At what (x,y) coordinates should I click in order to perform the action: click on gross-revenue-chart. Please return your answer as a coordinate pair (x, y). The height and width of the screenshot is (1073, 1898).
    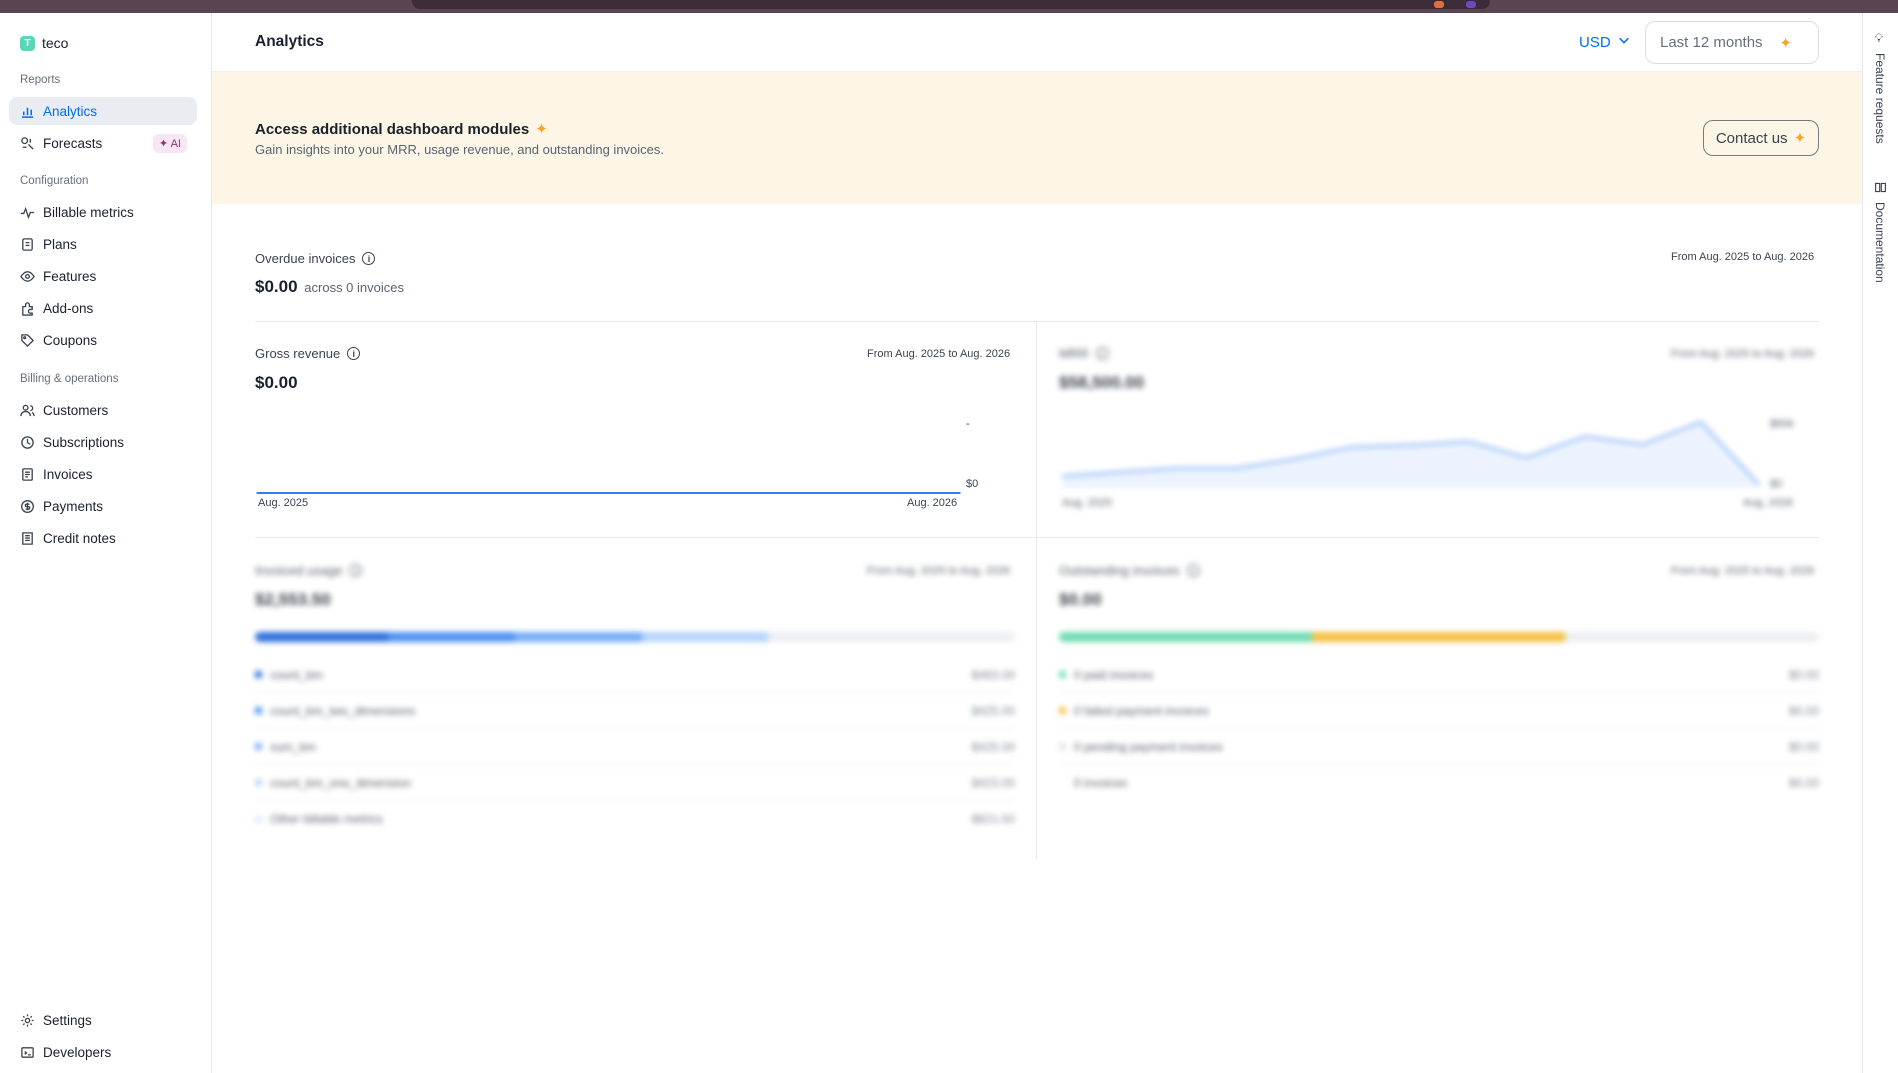
    Looking at the image, I should click on (608, 493).